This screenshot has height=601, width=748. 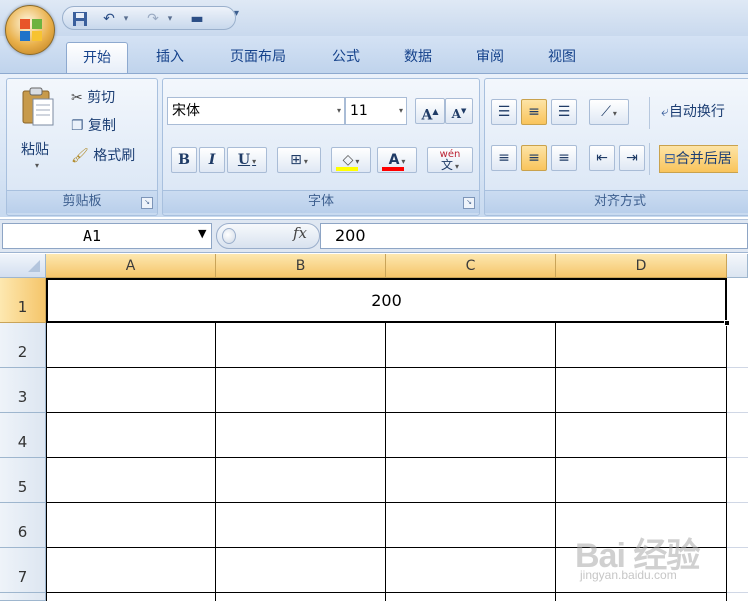 I want to click on underline-dropdown-icon: ▾, so click(x=254, y=161).